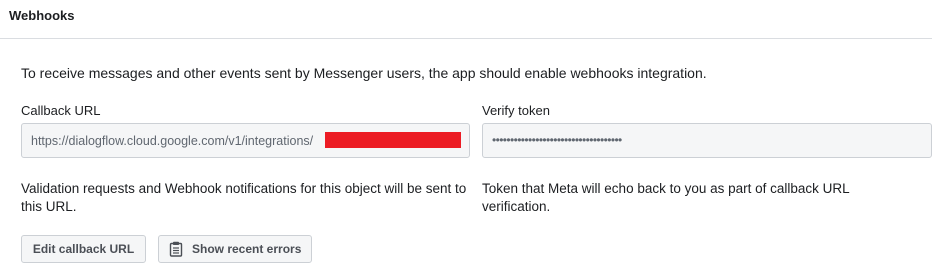 The width and height of the screenshot is (932, 275). I want to click on edit-callback-url-label: Edit callback URL, so click(83, 249).